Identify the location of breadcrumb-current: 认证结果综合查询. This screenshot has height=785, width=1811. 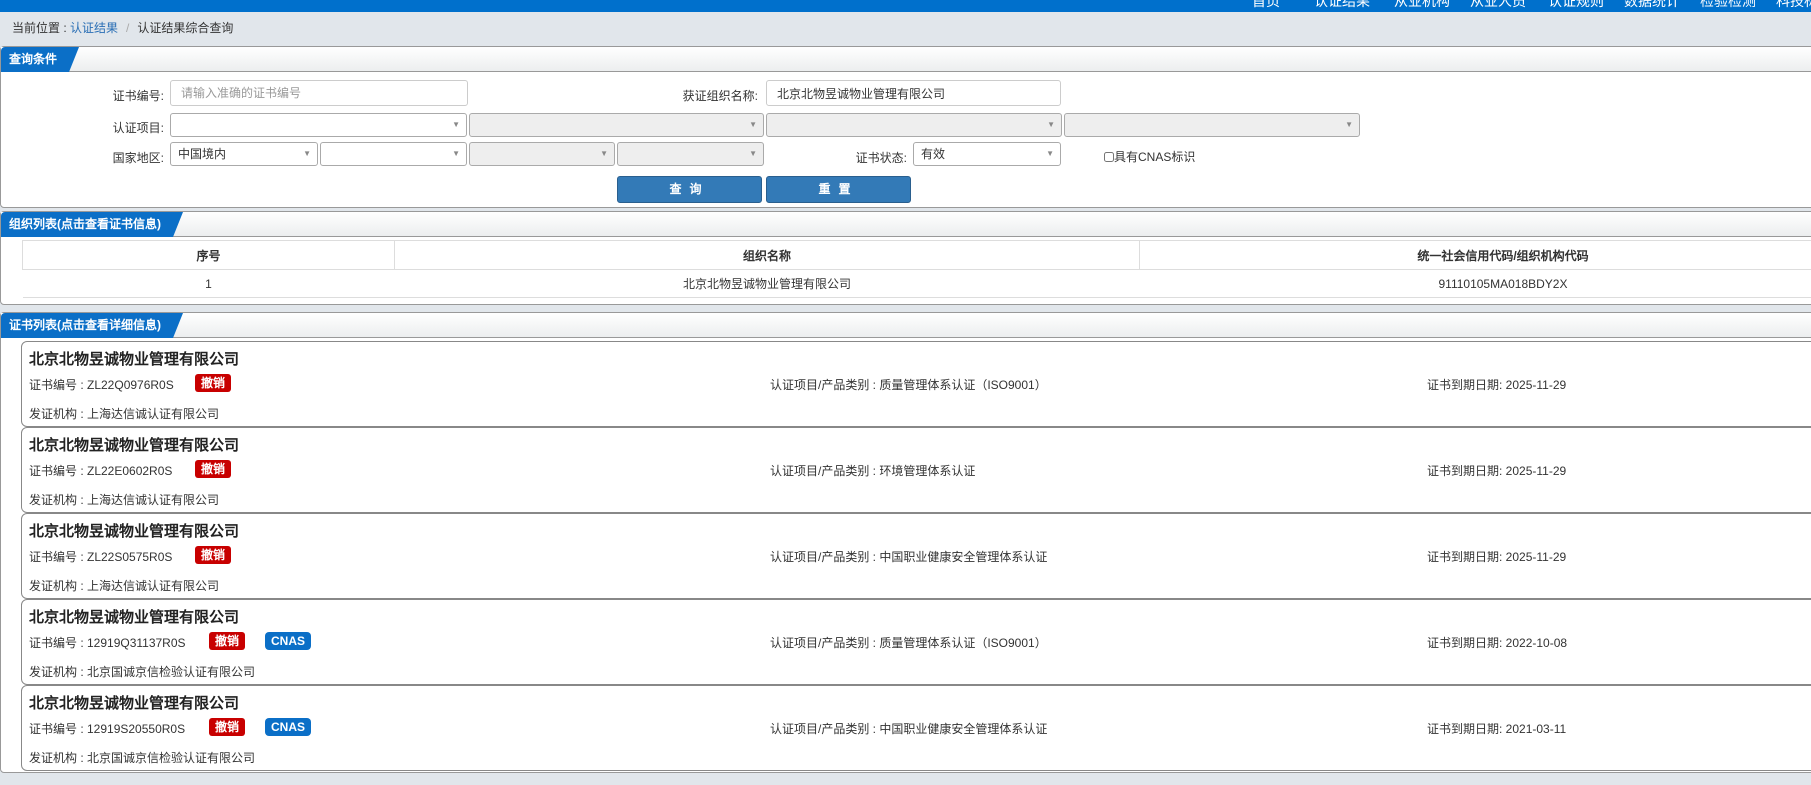
(185, 28).